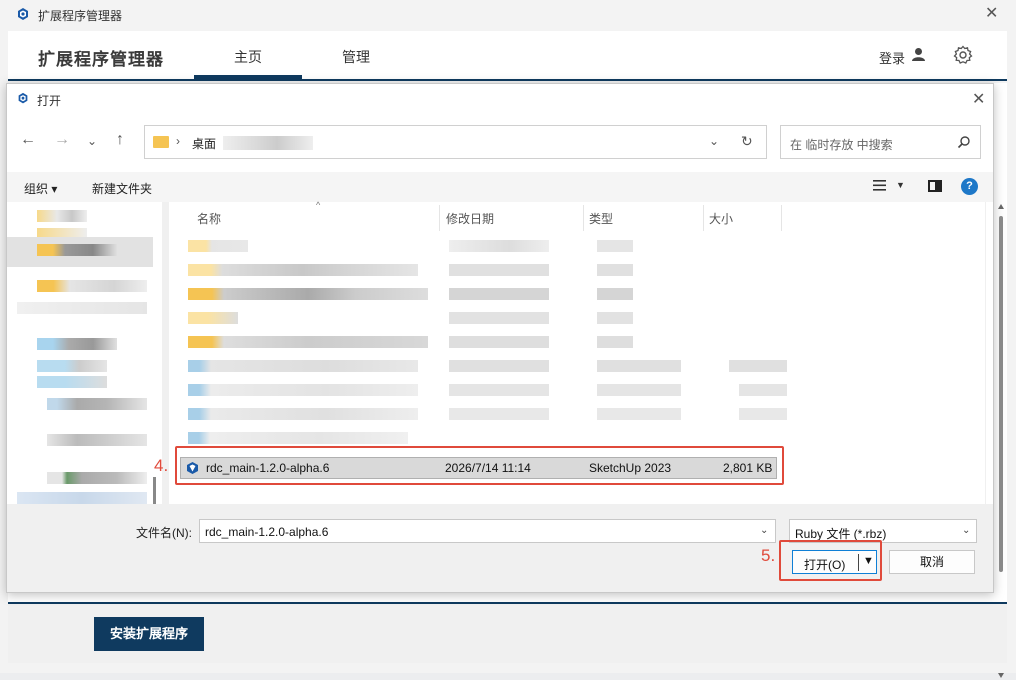 The width and height of the screenshot is (1016, 680). I want to click on column-header-name: 名称, so click(209, 218).